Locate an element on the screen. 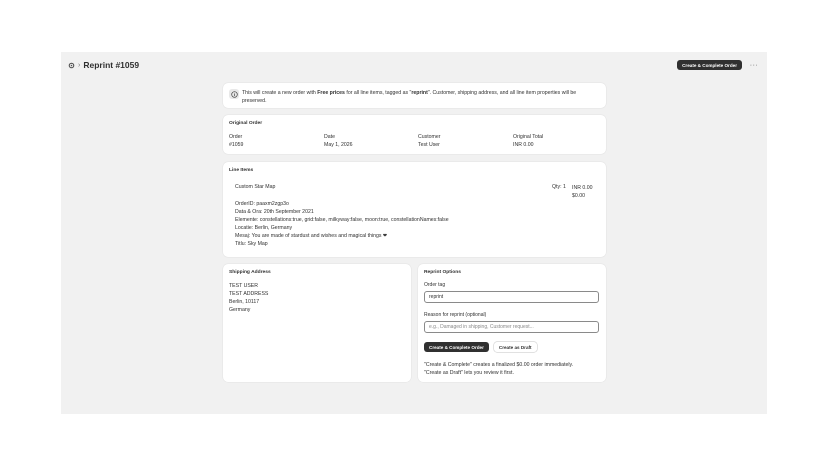 Image resolution: width=828 pixels, height=466 pixels. original-order-title: Original Order is located at coordinates (246, 123).